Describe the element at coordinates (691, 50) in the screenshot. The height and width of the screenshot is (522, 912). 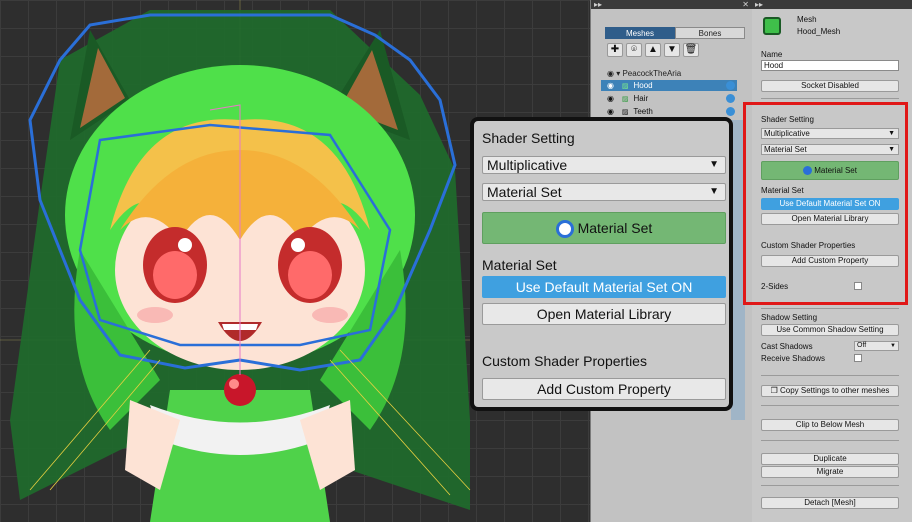
I see `trash-icon: 🗑` at that location.